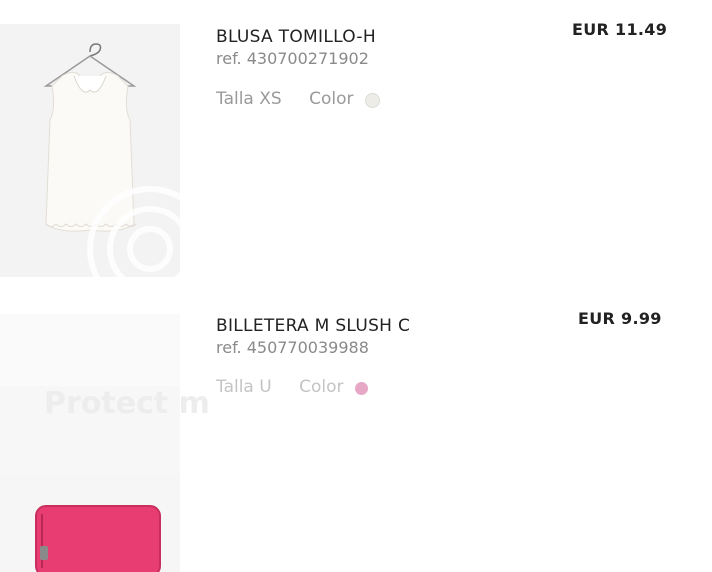 This screenshot has height=572, width=712. Describe the element at coordinates (620, 318) in the screenshot. I see `product-price: EUR 9.99` at that location.